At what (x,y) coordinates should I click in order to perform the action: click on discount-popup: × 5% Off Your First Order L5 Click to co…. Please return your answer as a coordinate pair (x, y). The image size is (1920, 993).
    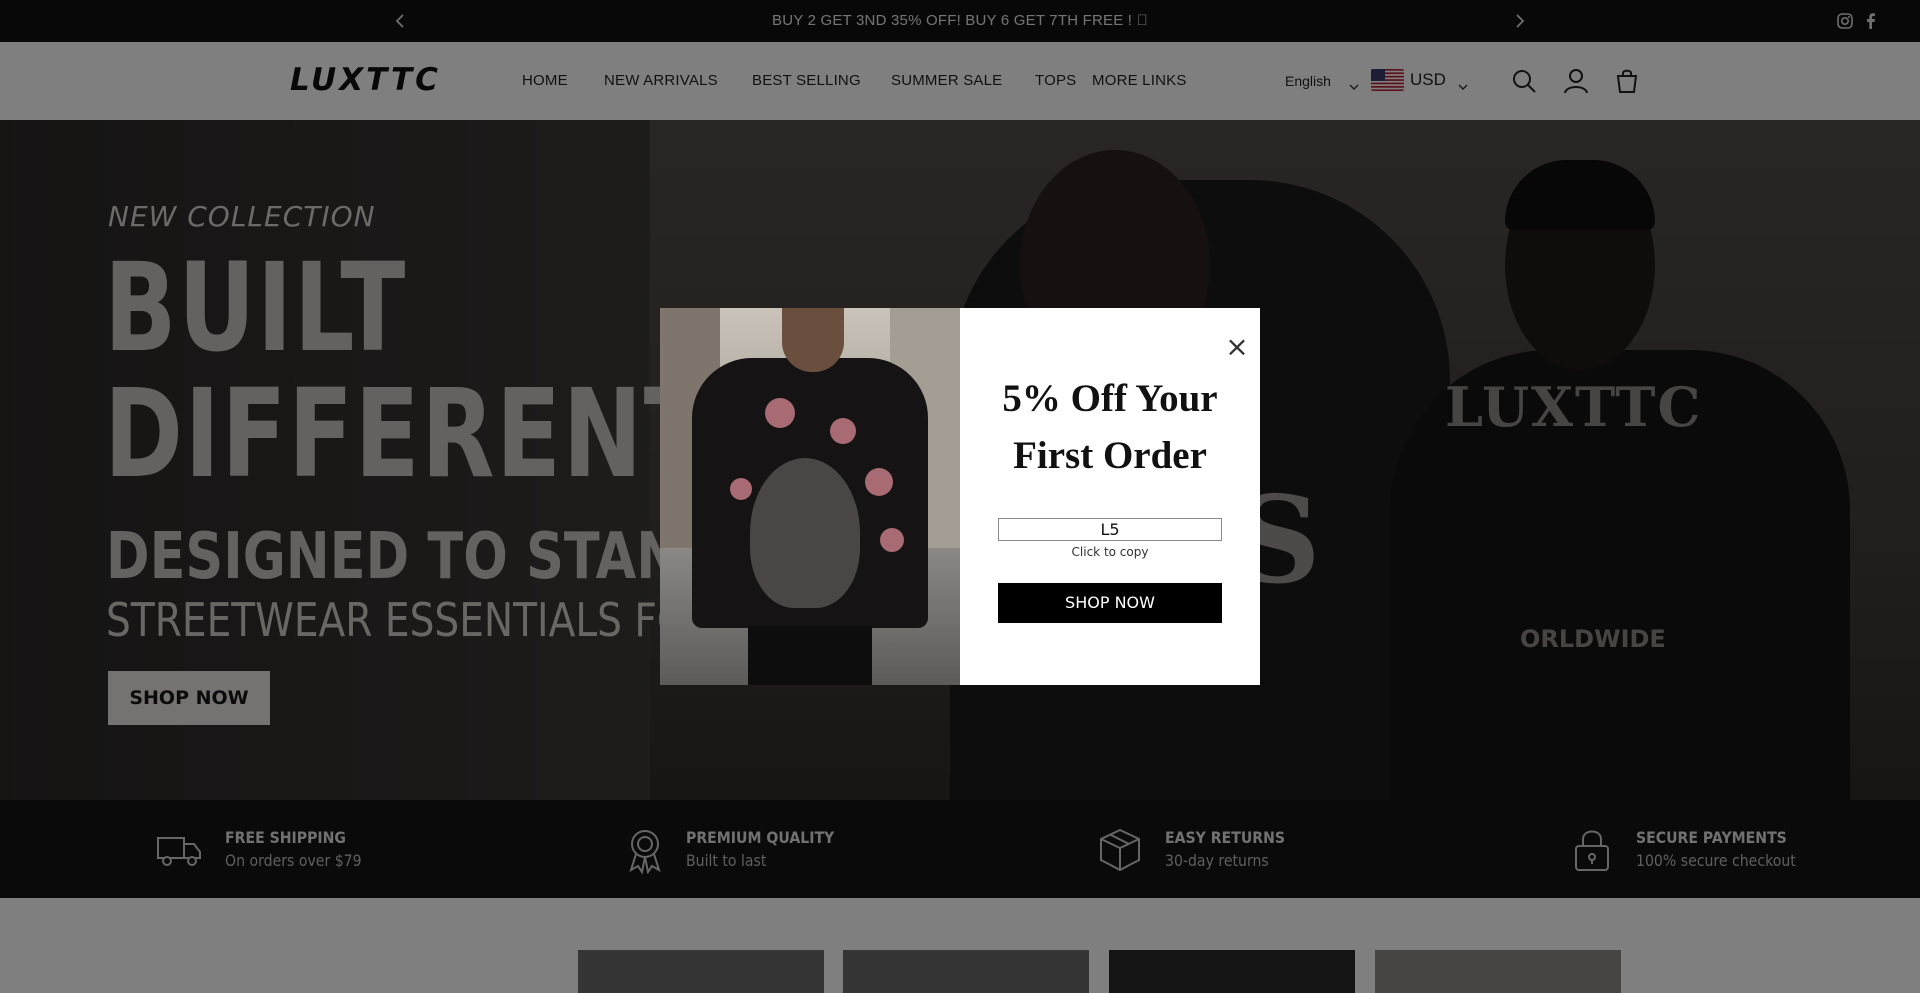
    Looking at the image, I should click on (960, 496).